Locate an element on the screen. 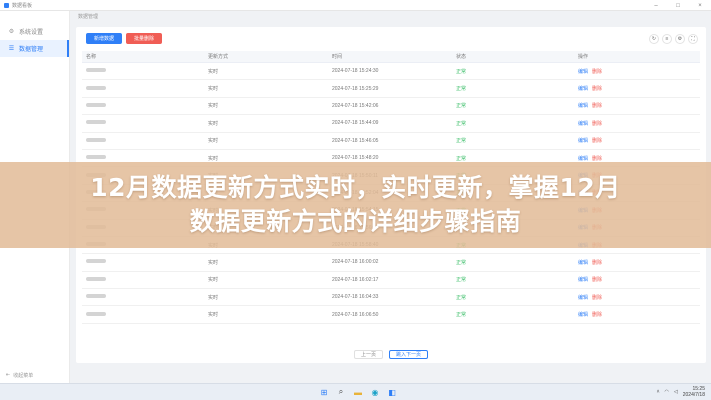  fullscreen-icon: ⛶ is located at coordinates (693, 39).